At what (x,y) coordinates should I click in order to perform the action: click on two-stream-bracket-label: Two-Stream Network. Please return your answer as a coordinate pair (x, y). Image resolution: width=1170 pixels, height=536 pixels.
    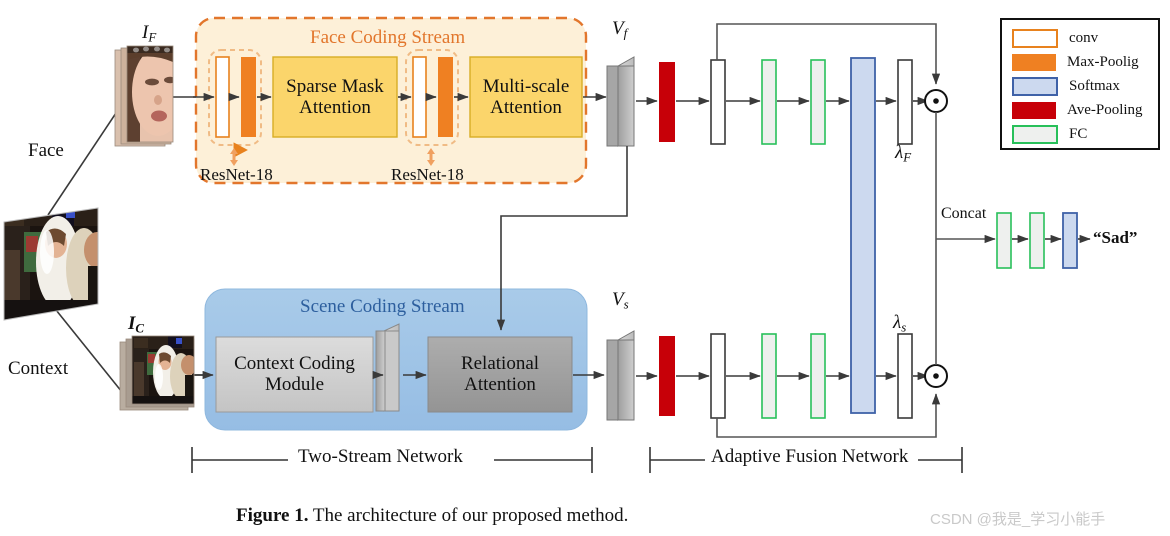
    Looking at the image, I should click on (380, 456).